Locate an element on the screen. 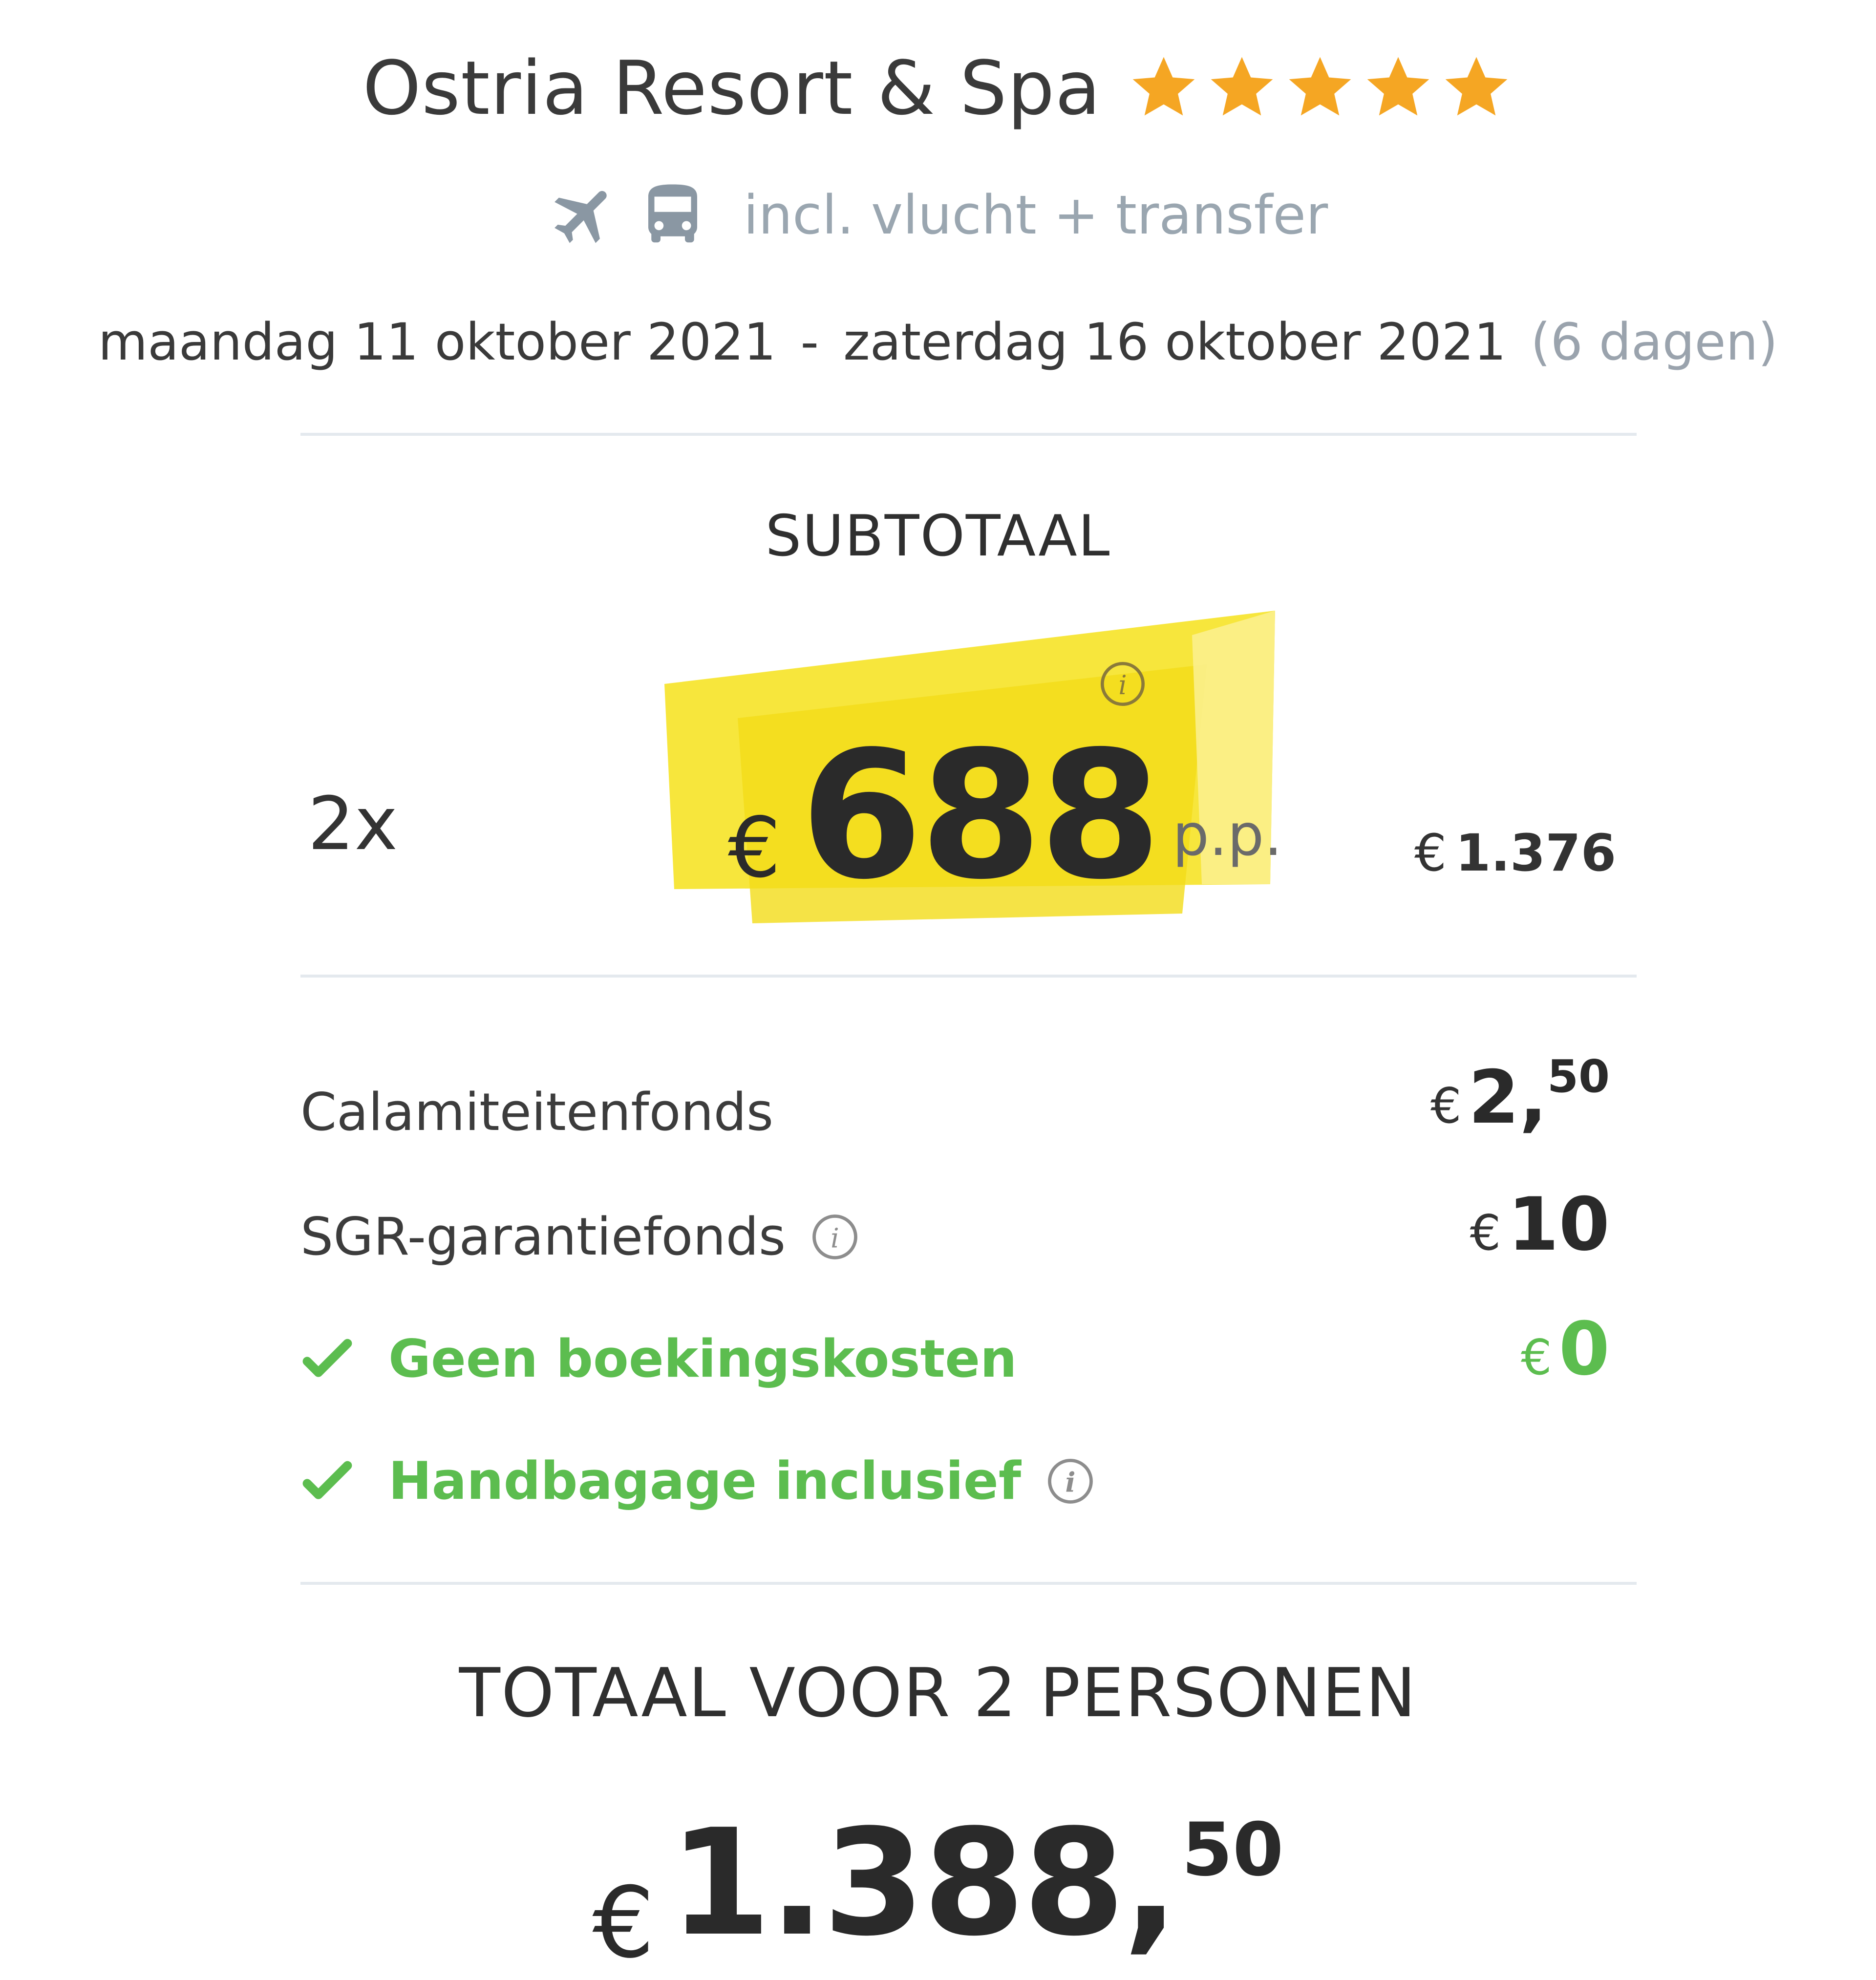 The height and width of the screenshot is (1980, 1876). calamity-fund-label: Calamiteitenfonds is located at coordinates (536, 1112).